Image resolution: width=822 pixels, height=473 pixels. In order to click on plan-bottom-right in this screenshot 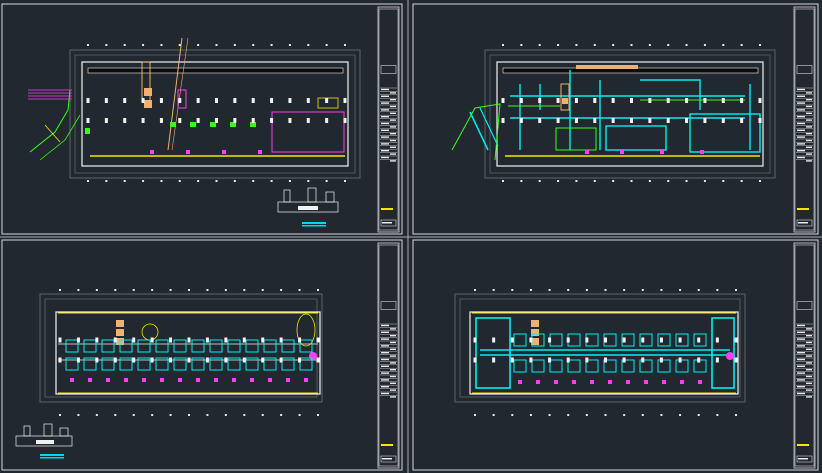, I will do `click(600, 352)`.